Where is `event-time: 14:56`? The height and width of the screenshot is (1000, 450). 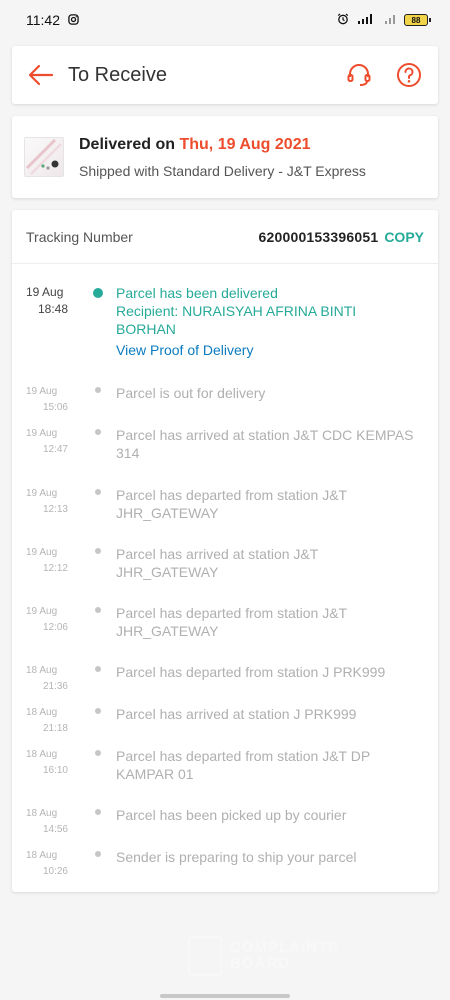 event-time: 14:56 is located at coordinates (55, 829).